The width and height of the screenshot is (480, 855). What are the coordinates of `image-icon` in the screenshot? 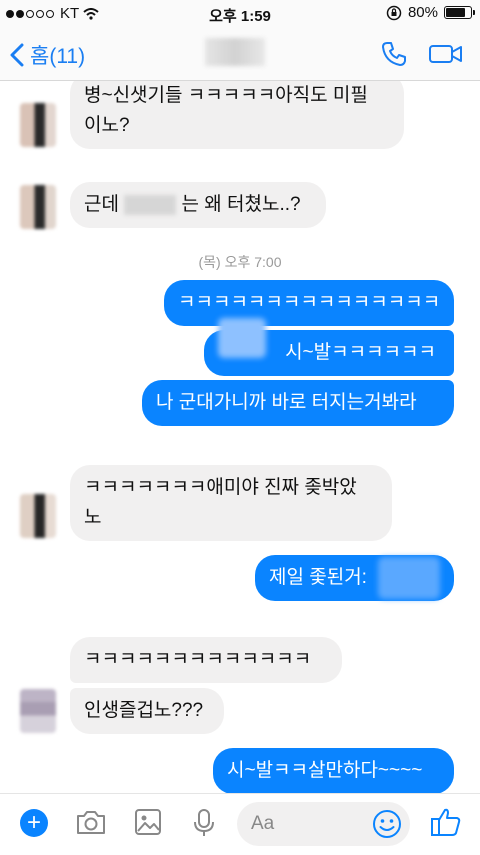 It's located at (148, 822).